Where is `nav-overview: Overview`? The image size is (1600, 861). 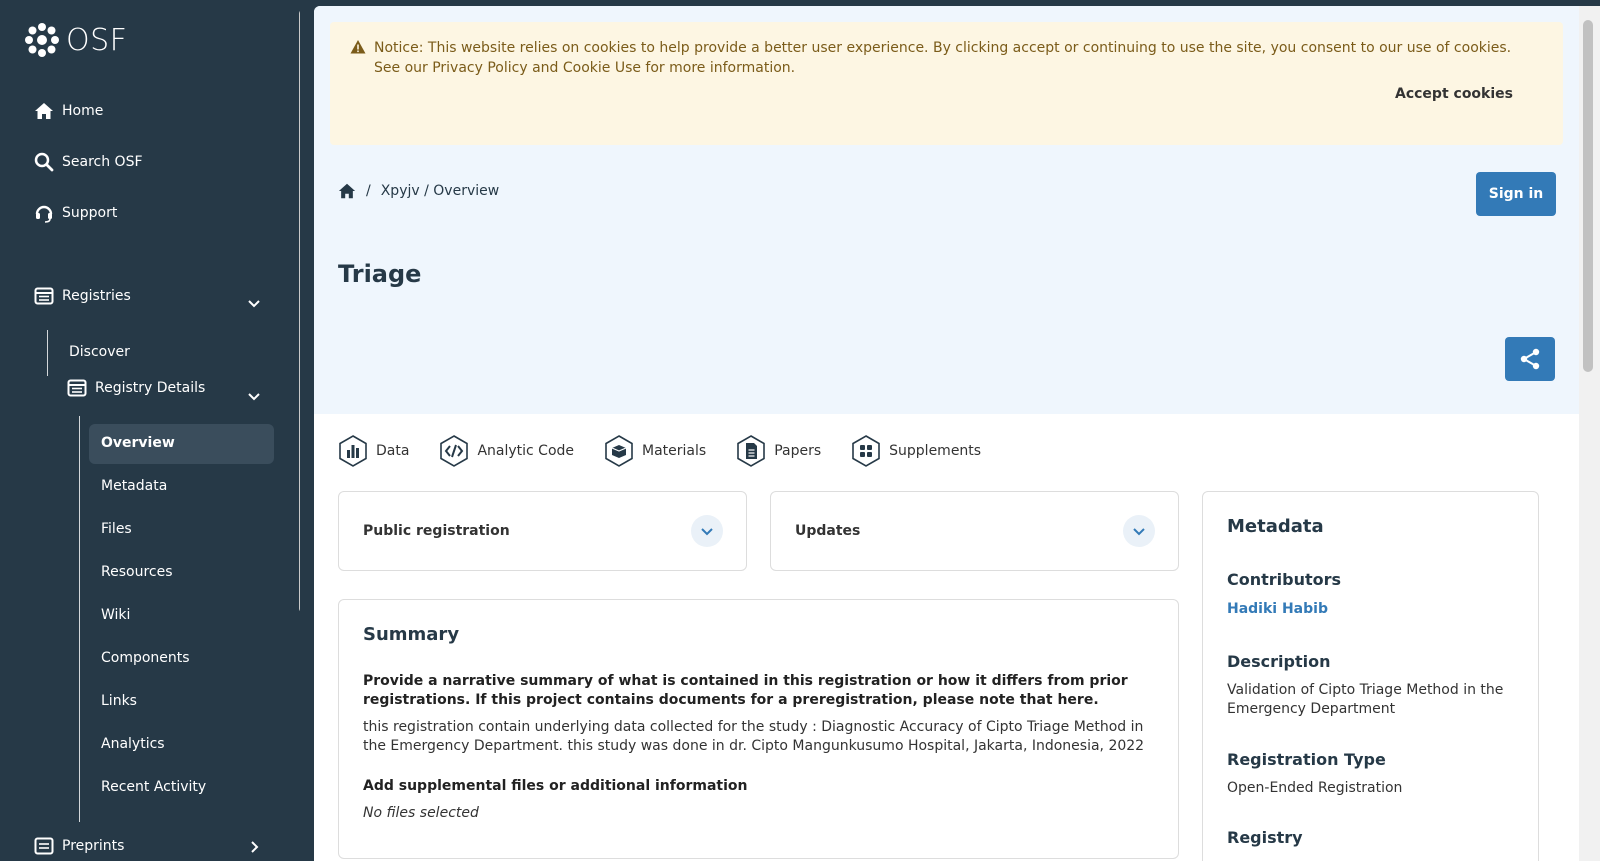
nav-overview: Overview is located at coordinates (138, 443).